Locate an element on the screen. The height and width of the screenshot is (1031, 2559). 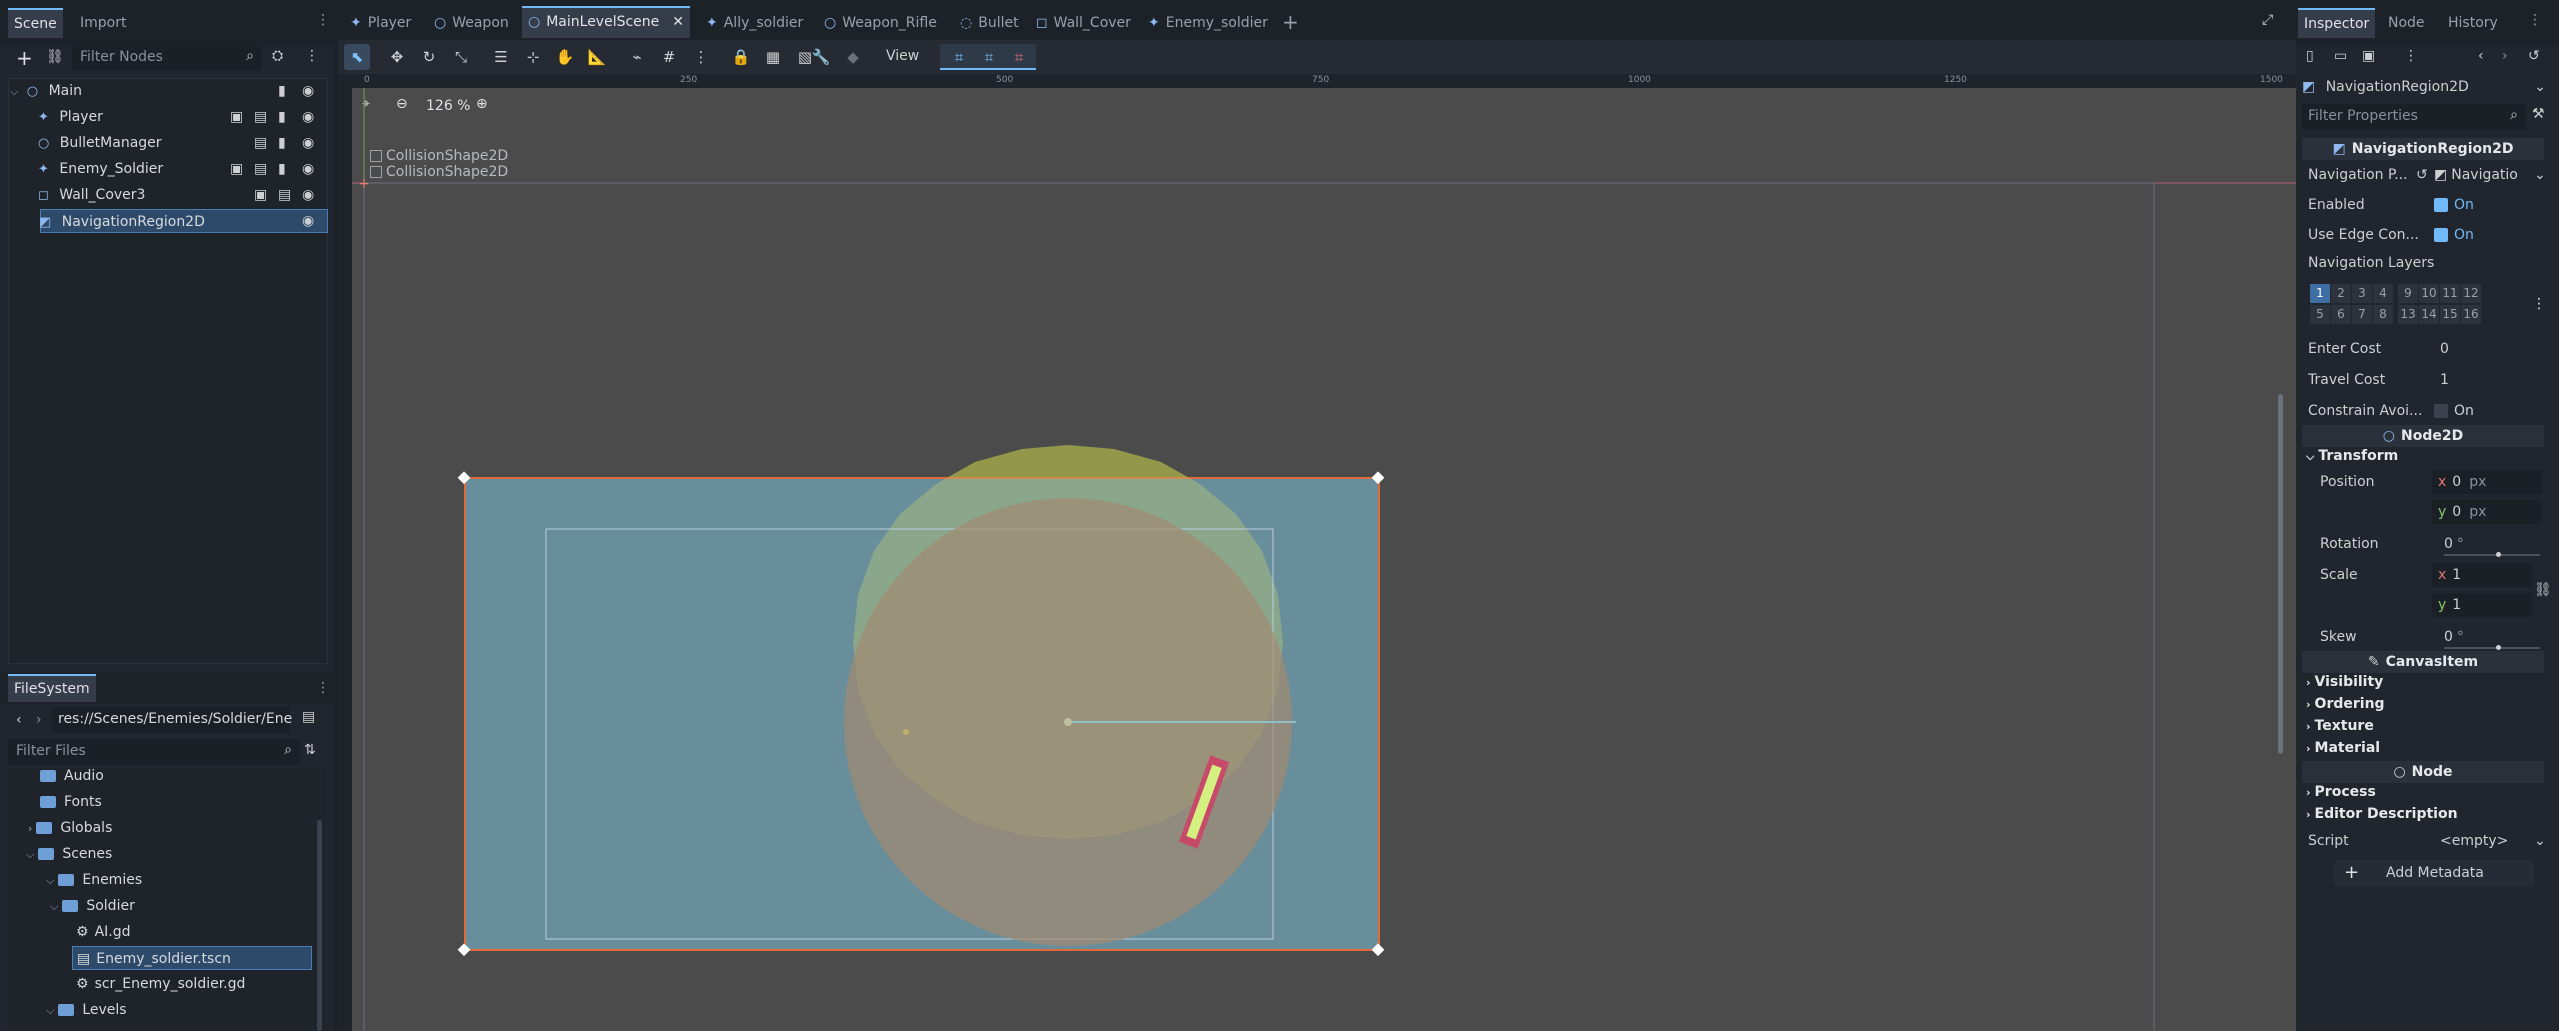
layers-menu-icon: ⋮ is located at coordinates (2539, 304).